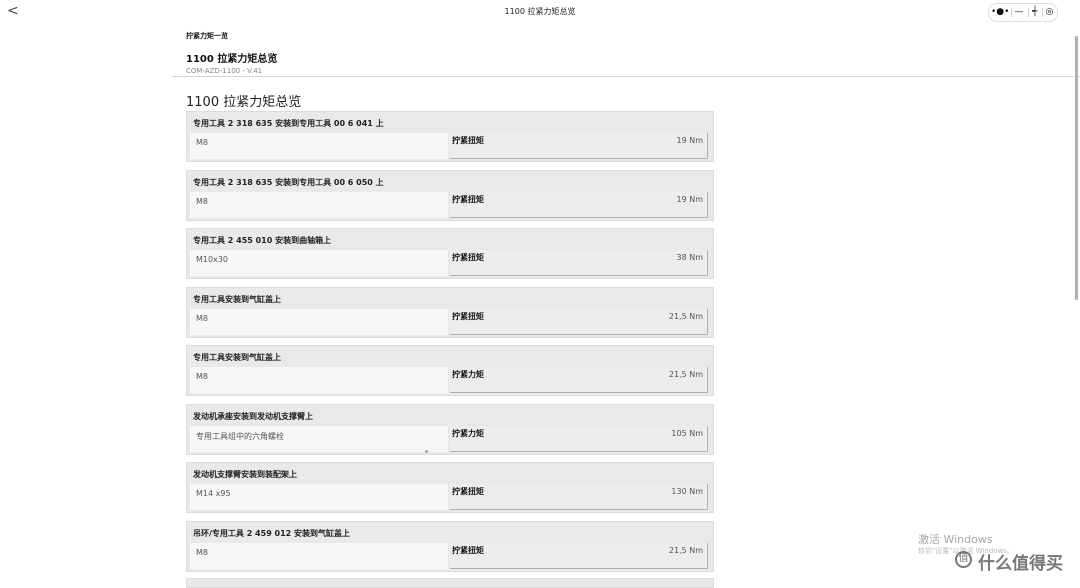  I want to click on torque-card: 发动机承座安装到发动机支撑臂上 专用工具组中的六角螺栓 105 Nm 拧紧力矩, so click(450, 429).